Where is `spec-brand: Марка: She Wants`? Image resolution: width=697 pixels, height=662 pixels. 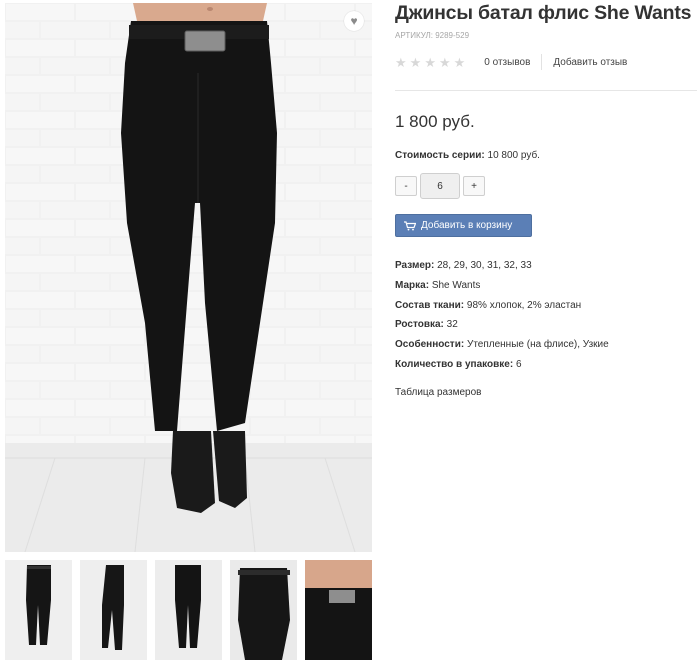 spec-brand: Марка: She Wants is located at coordinates (502, 290).